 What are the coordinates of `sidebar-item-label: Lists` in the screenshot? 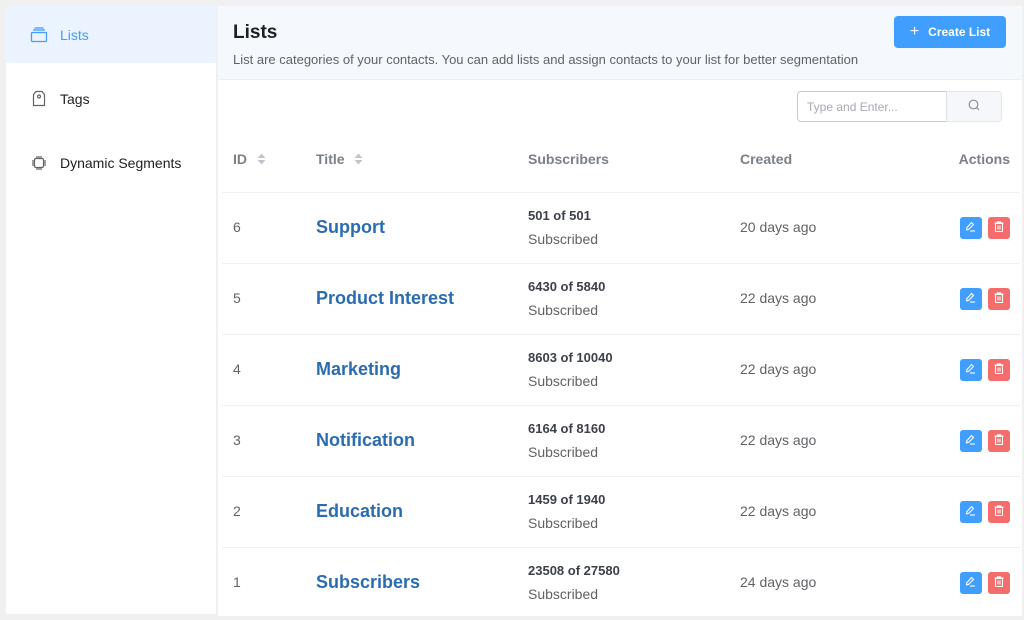 It's located at (74, 34).